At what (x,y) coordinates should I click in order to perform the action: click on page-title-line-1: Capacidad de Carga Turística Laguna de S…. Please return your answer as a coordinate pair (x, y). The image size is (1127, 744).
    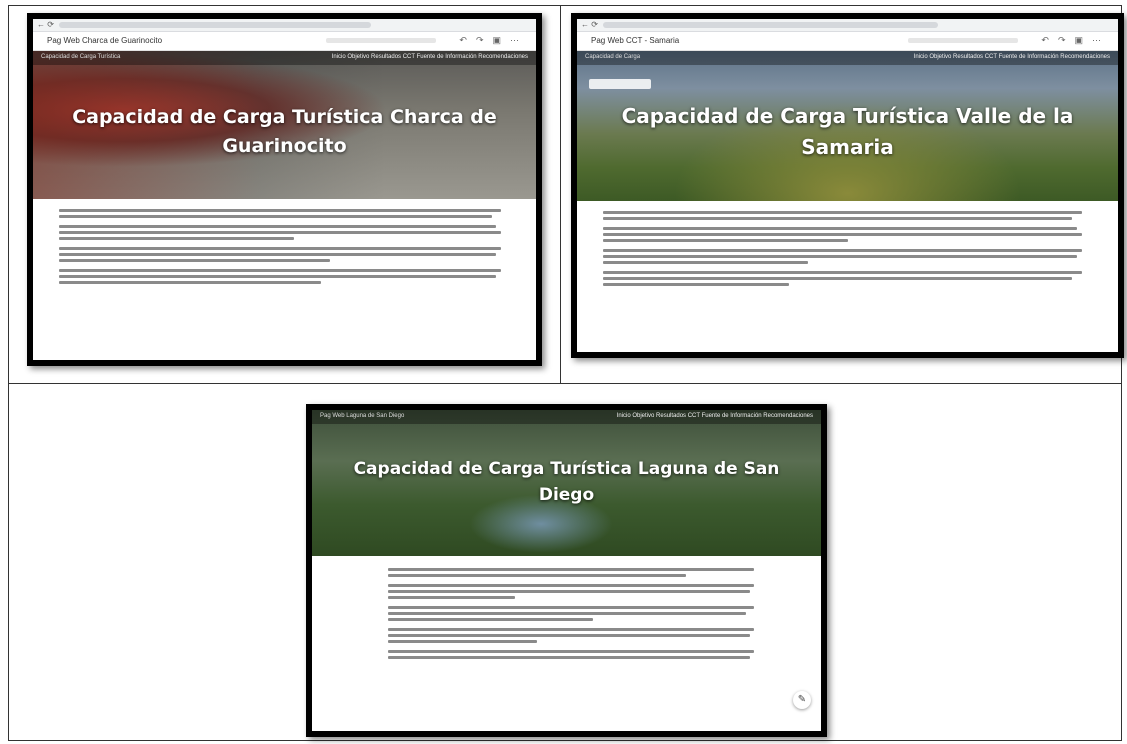
    Looking at the image, I should click on (566, 469).